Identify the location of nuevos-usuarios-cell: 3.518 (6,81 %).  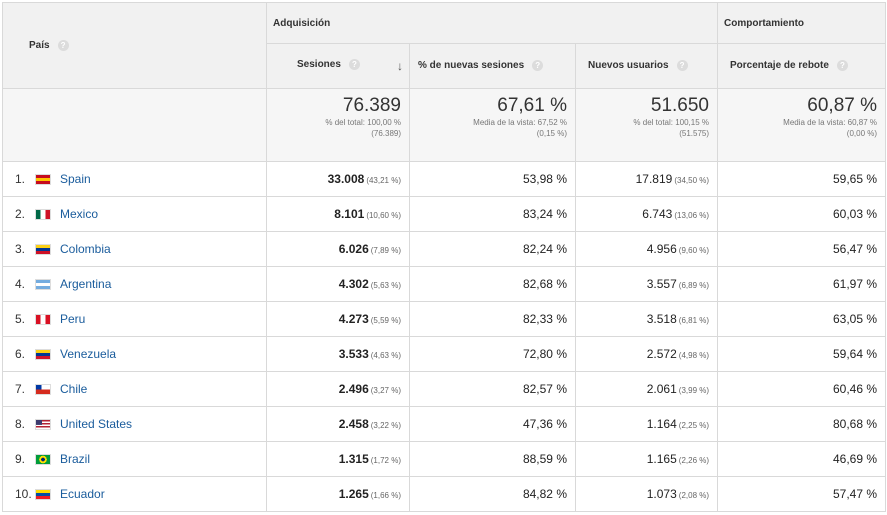
(646, 319).